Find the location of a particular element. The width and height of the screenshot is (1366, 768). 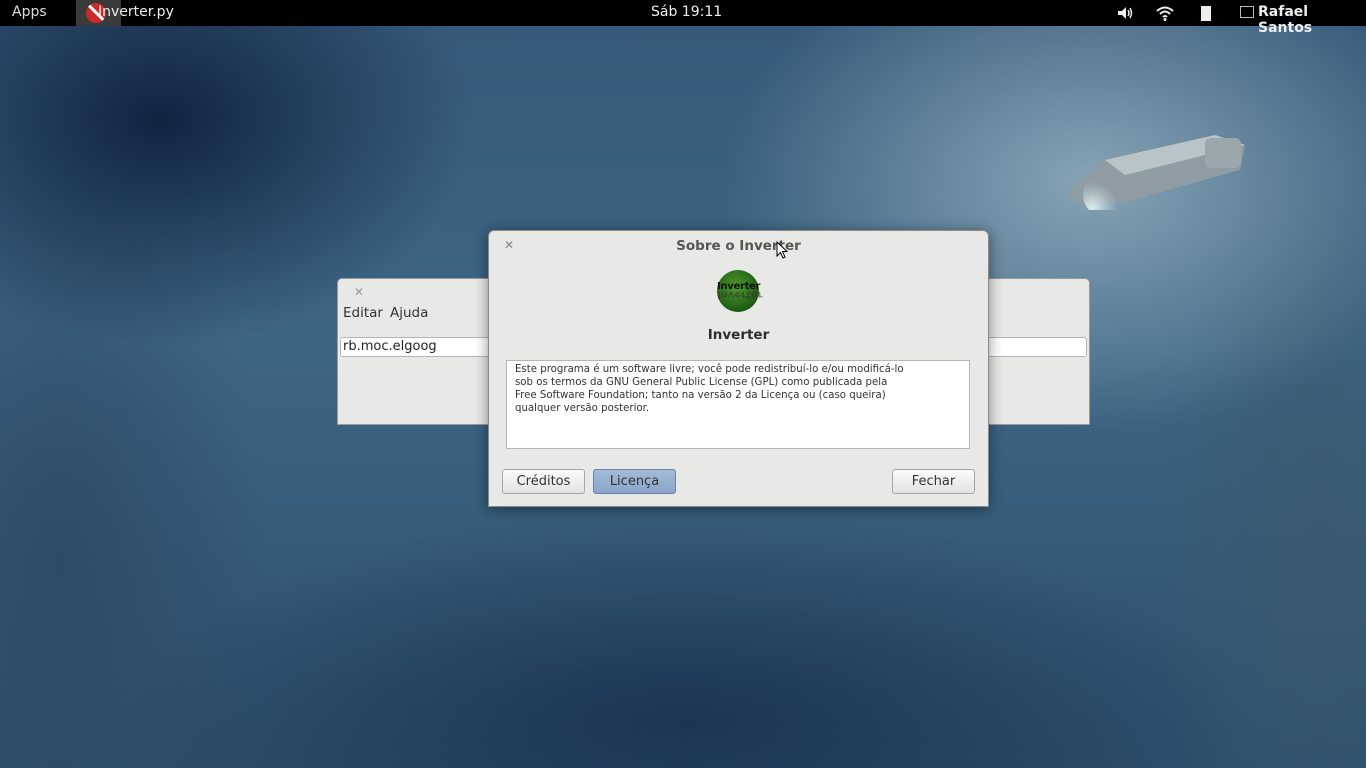

main-window-close-icon: ✕ is located at coordinates (359, 292).